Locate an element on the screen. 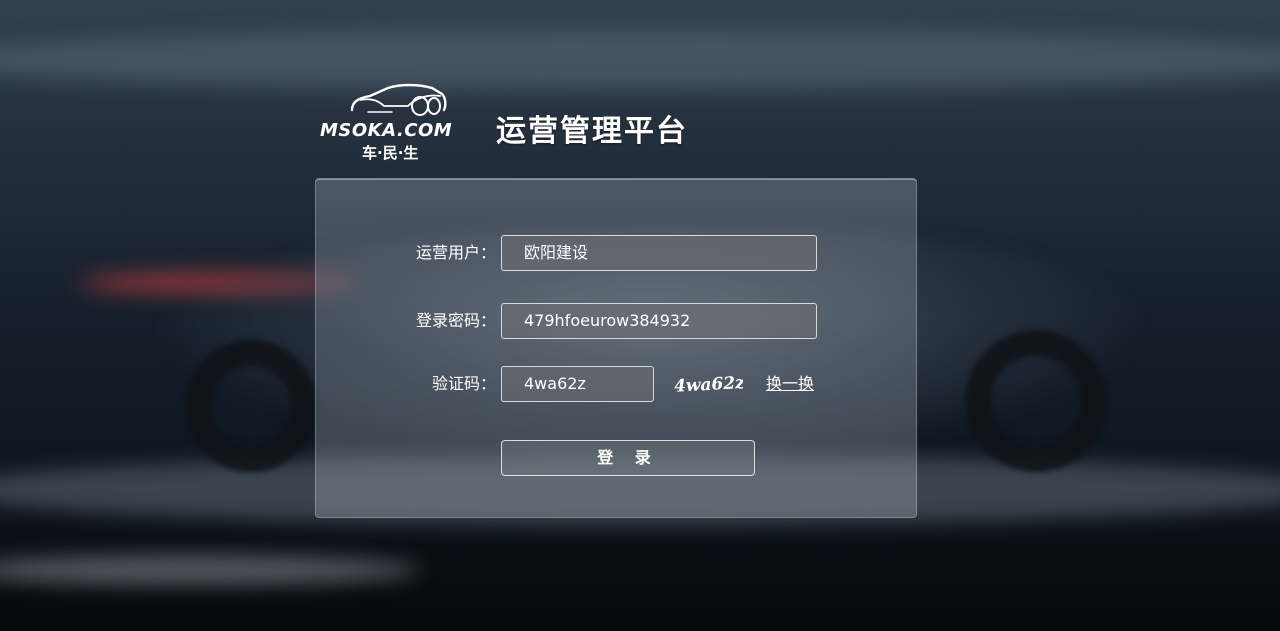 The image size is (1280, 631). captcha-row: 验证码： 4wa62z 4wa62z 换一换 is located at coordinates (617, 384).